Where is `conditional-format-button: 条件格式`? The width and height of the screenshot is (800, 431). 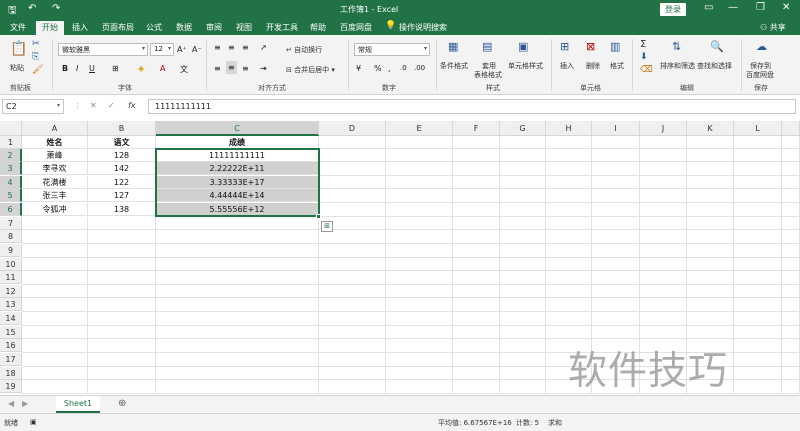
conditional-format-button: 条件格式 is located at coordinates (454, 66).